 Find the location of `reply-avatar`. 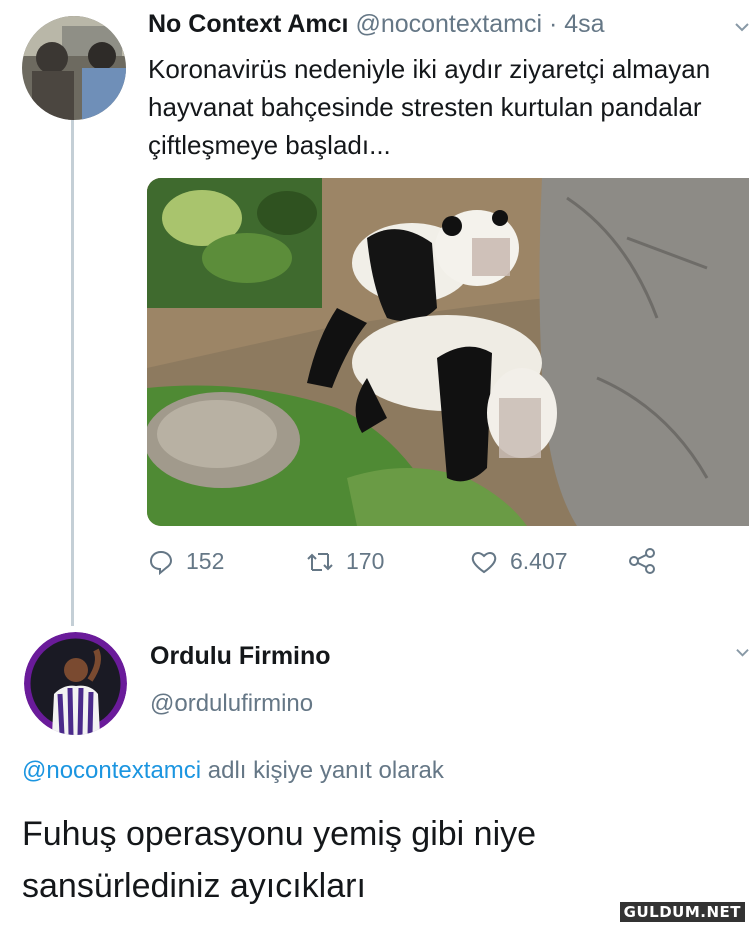

reply-avatar is located at coordinates (75, 683).